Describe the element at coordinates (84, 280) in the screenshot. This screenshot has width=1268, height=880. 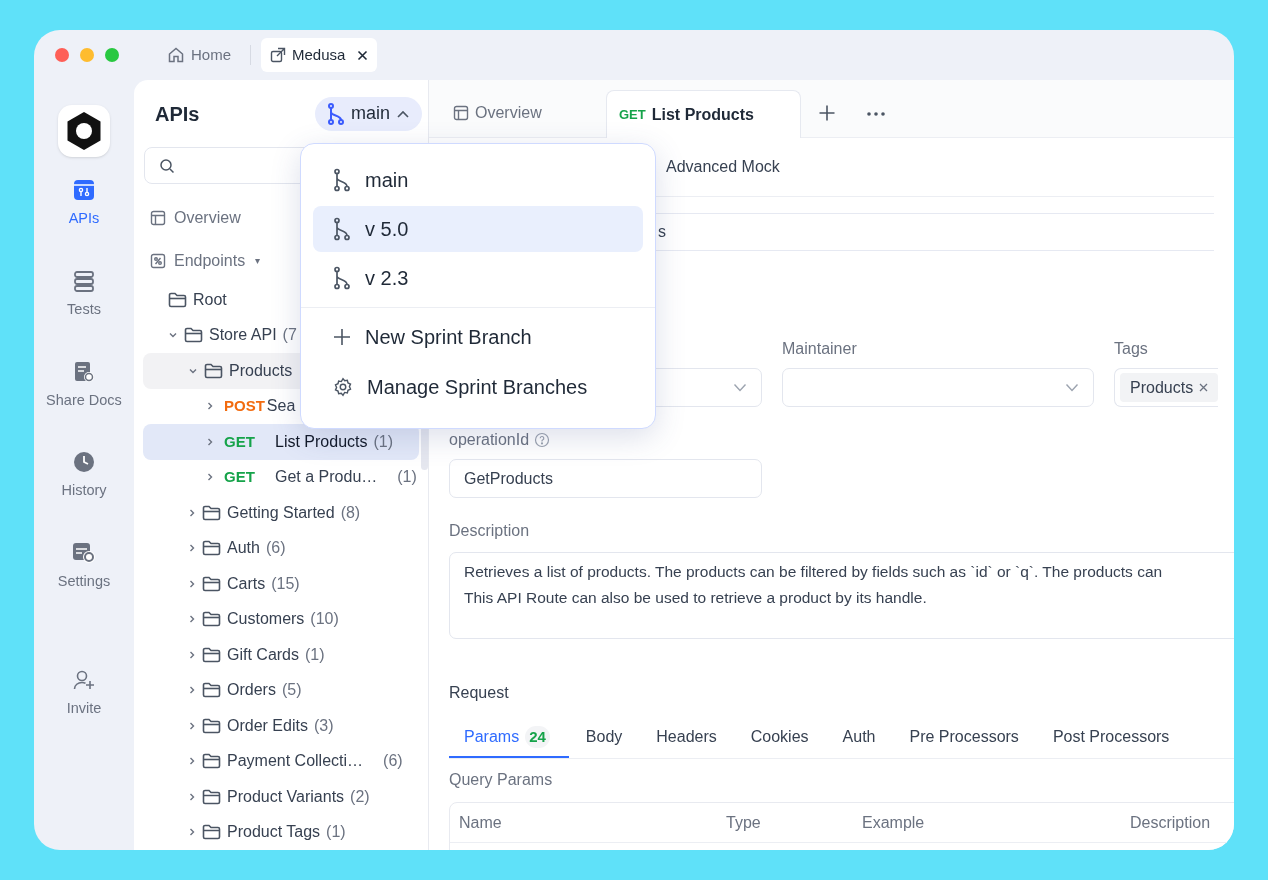
I see `stack-icon` at that location.